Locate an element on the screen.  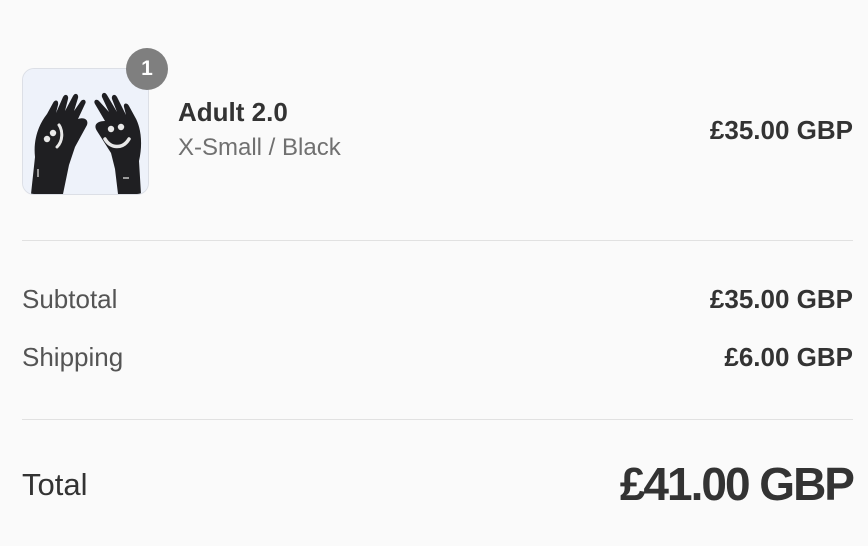
product-price: £35.00 GBP is located at coordinates (781, 130).